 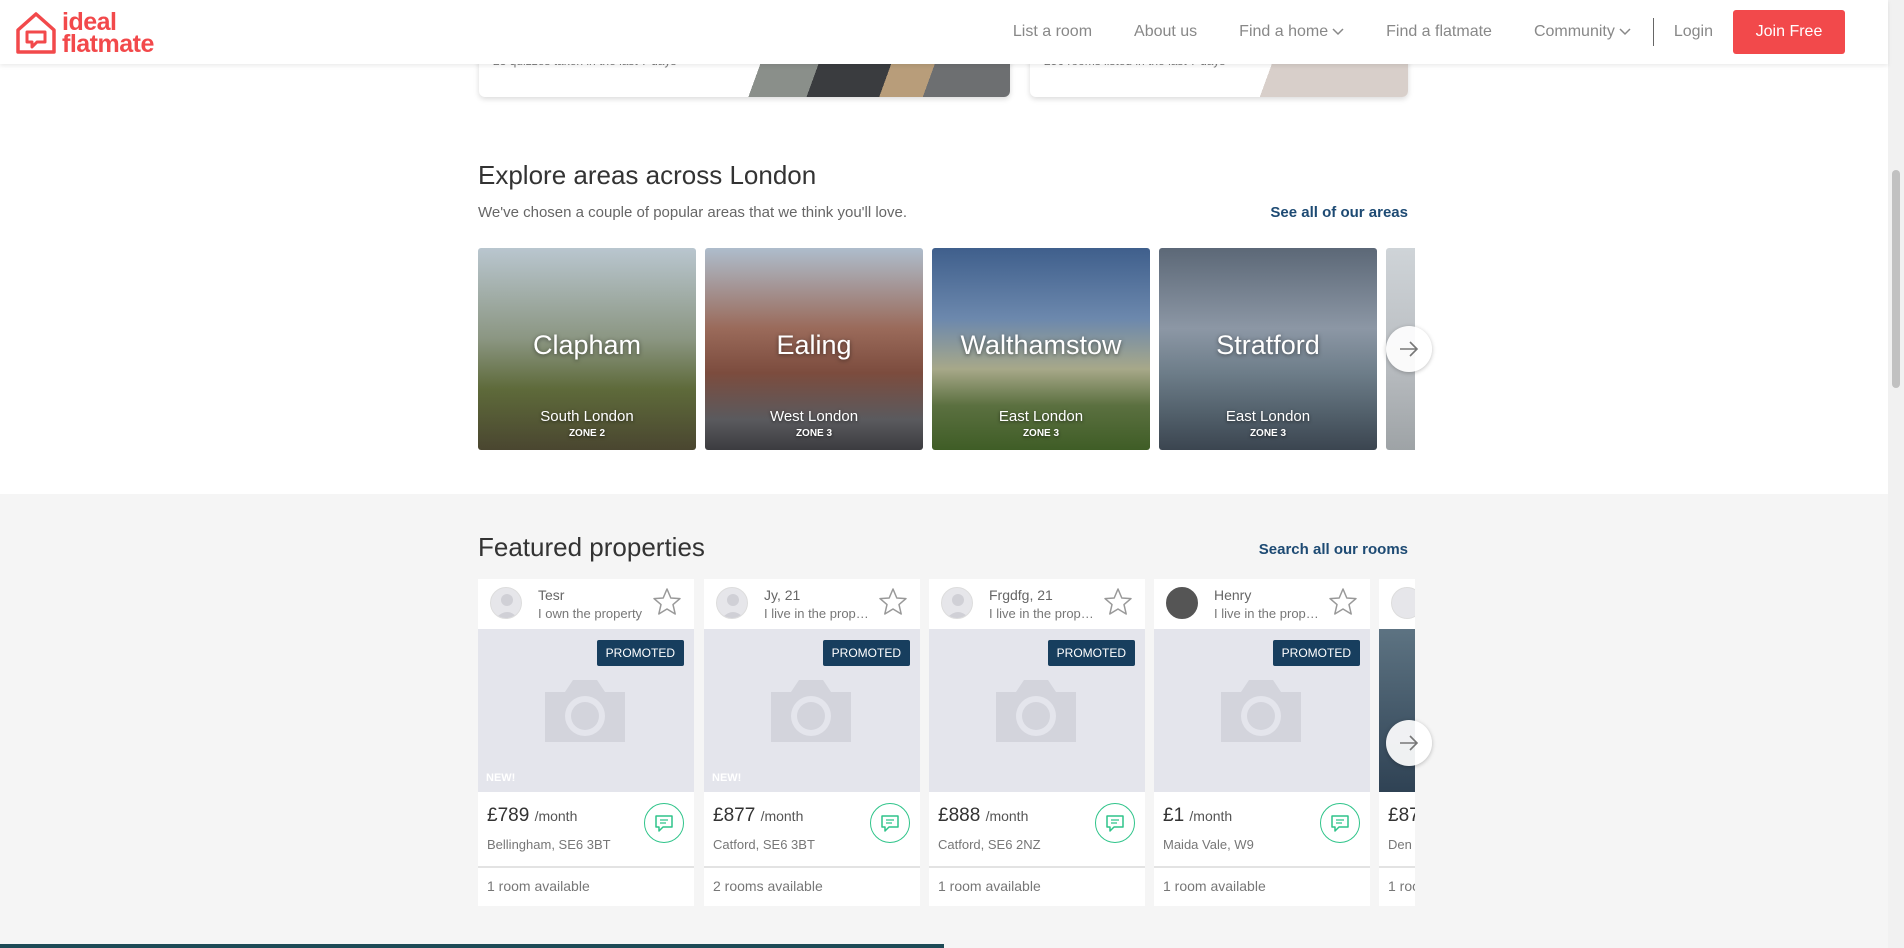 What do you see at coordinates (1400, 844) in the screenshot?
I see `property-location: Den` at bounding box center [1400, 844].